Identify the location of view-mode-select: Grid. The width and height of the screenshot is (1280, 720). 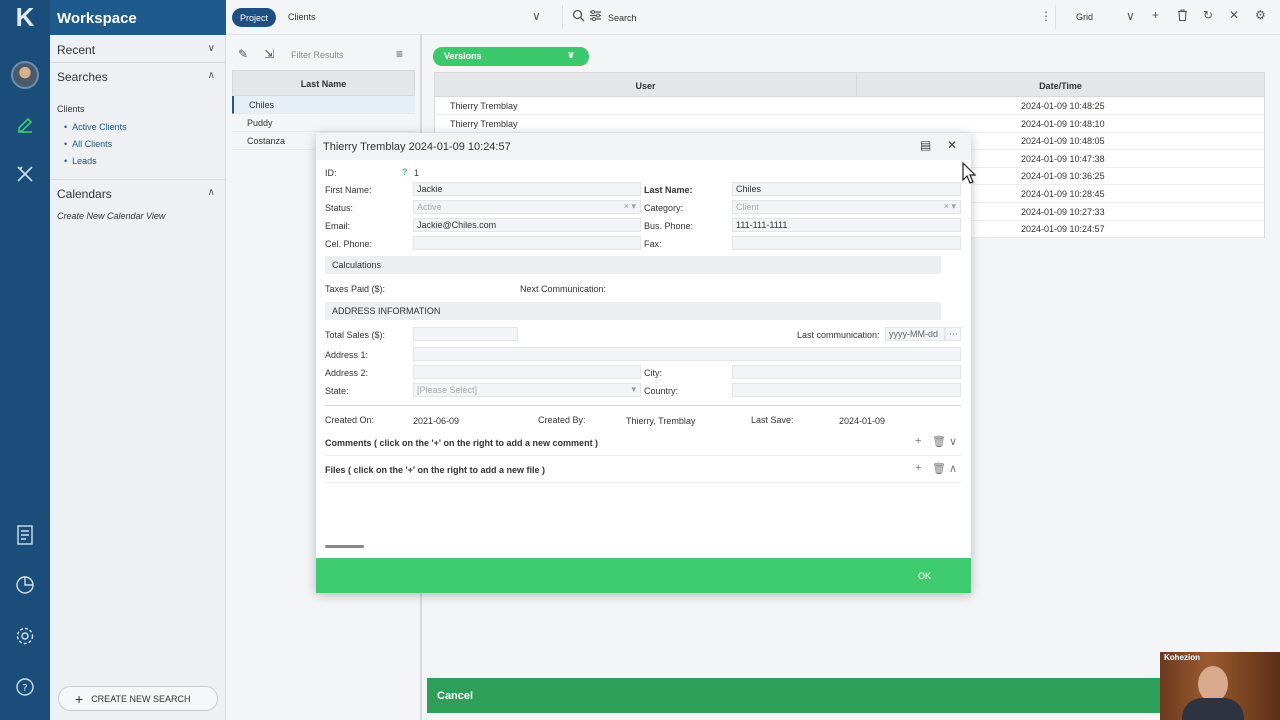
(1084, 17).